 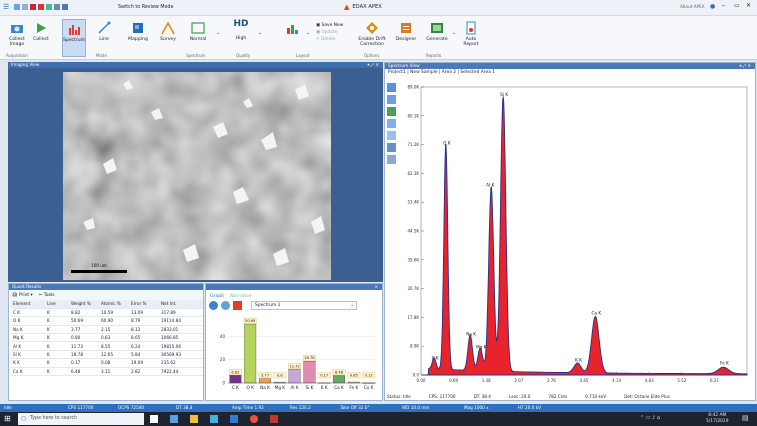 What do you see at coordinates (481, 346) in the screenshot?
I see `peak-label: Mg K` at bounding box center [481, 346].